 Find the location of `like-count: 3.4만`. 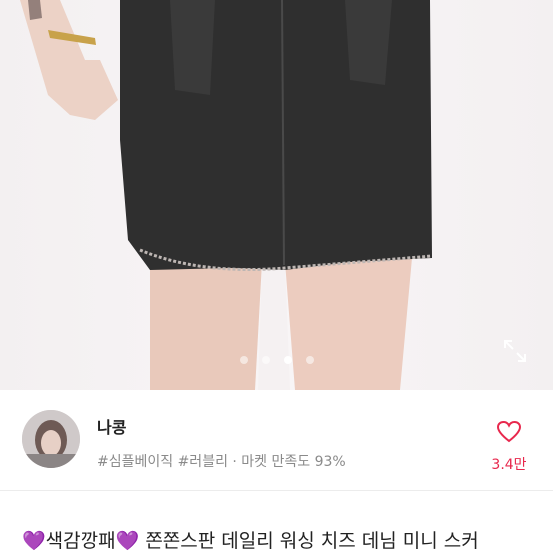

like-count: 3.4만 is located at coordinates (509, 465).